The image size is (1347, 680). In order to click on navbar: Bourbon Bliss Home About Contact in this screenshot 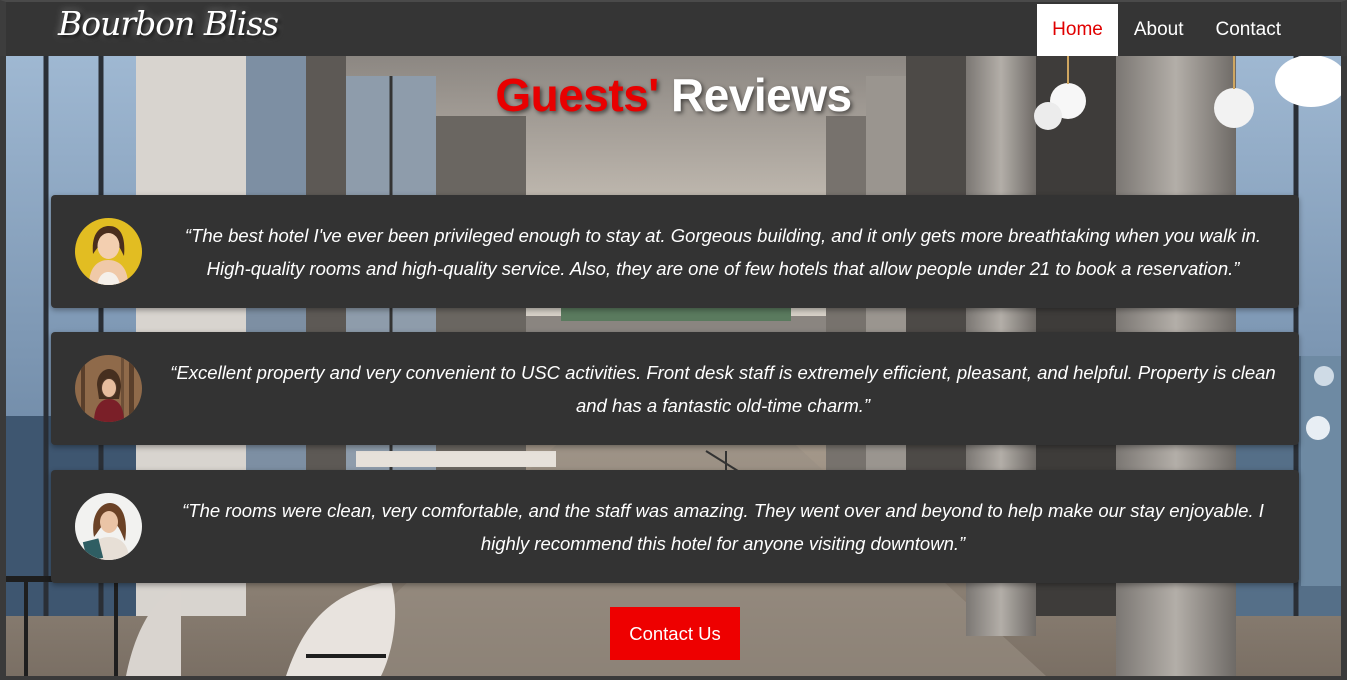, I will do `click(673, 28)`.